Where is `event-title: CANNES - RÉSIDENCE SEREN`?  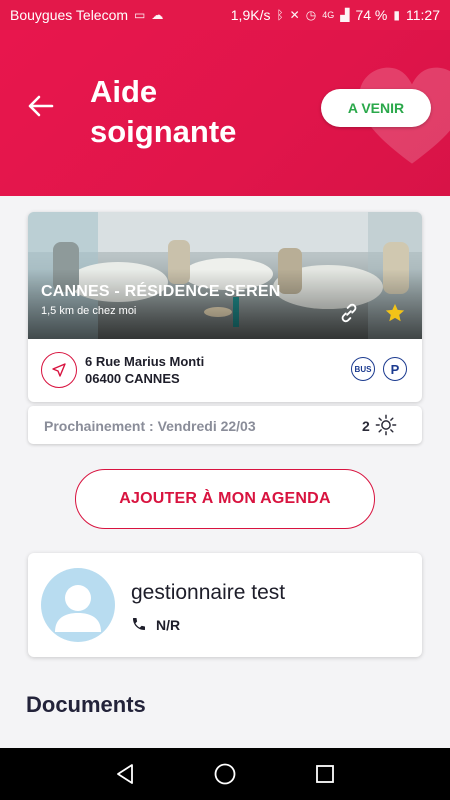 event-title: CANNES - RÉSIDENCE SEREN is located at coordinates (161, 291).